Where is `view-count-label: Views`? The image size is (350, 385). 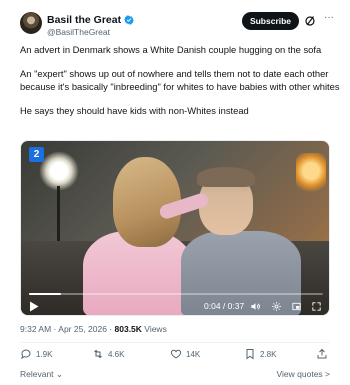 view-count-label: Views is located at coordinates (154, 329).